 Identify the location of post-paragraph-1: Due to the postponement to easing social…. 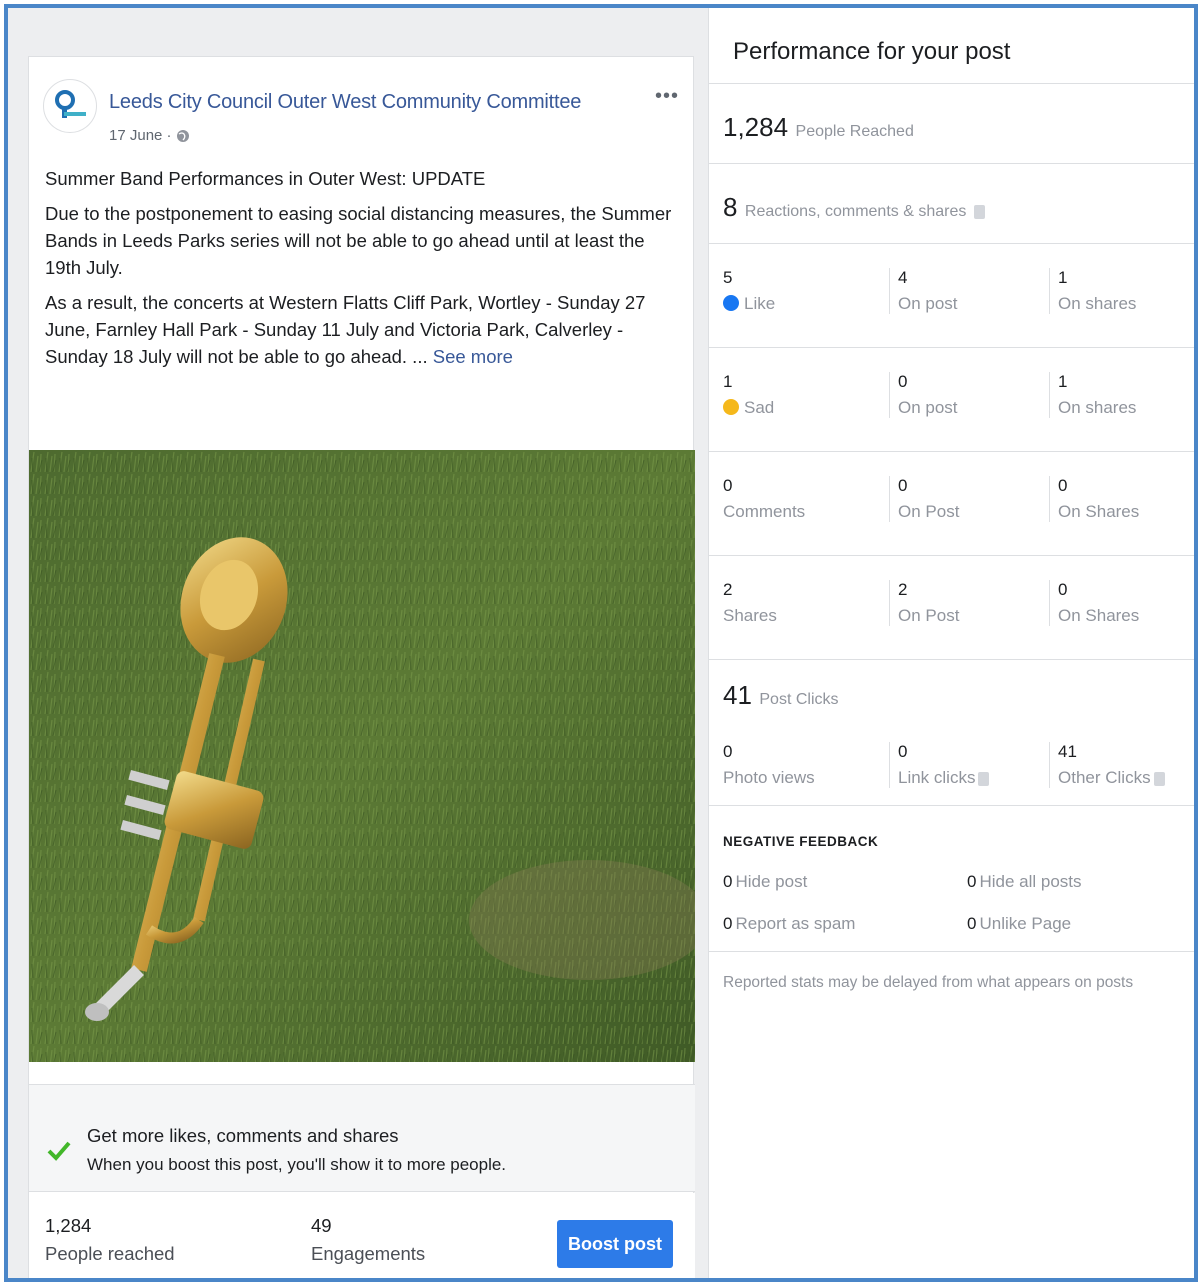
(358, 240).